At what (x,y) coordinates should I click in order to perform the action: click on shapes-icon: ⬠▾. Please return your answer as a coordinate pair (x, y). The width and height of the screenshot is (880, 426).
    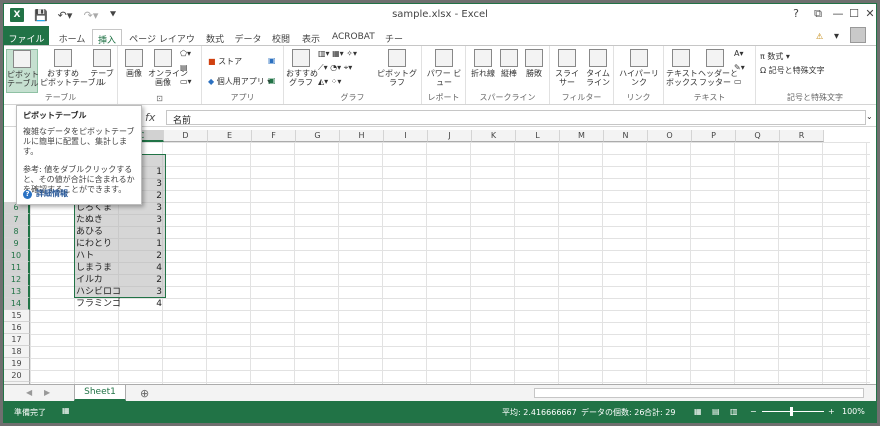
    Looking at the image, I should click on (185, 53).